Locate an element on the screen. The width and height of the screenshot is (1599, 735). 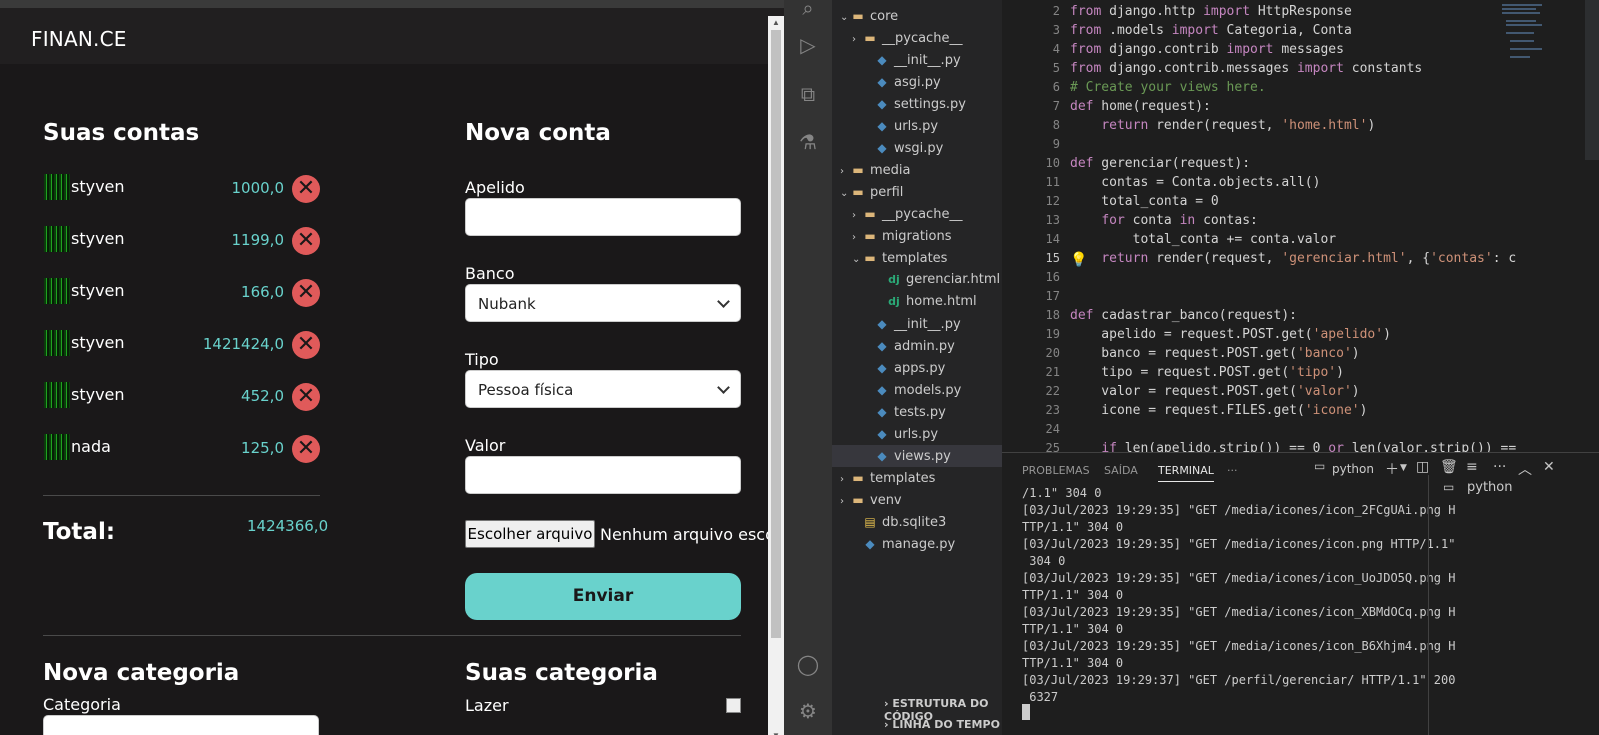
file-tree-item: ◆ settings.py is located at coordinates (917, 104).